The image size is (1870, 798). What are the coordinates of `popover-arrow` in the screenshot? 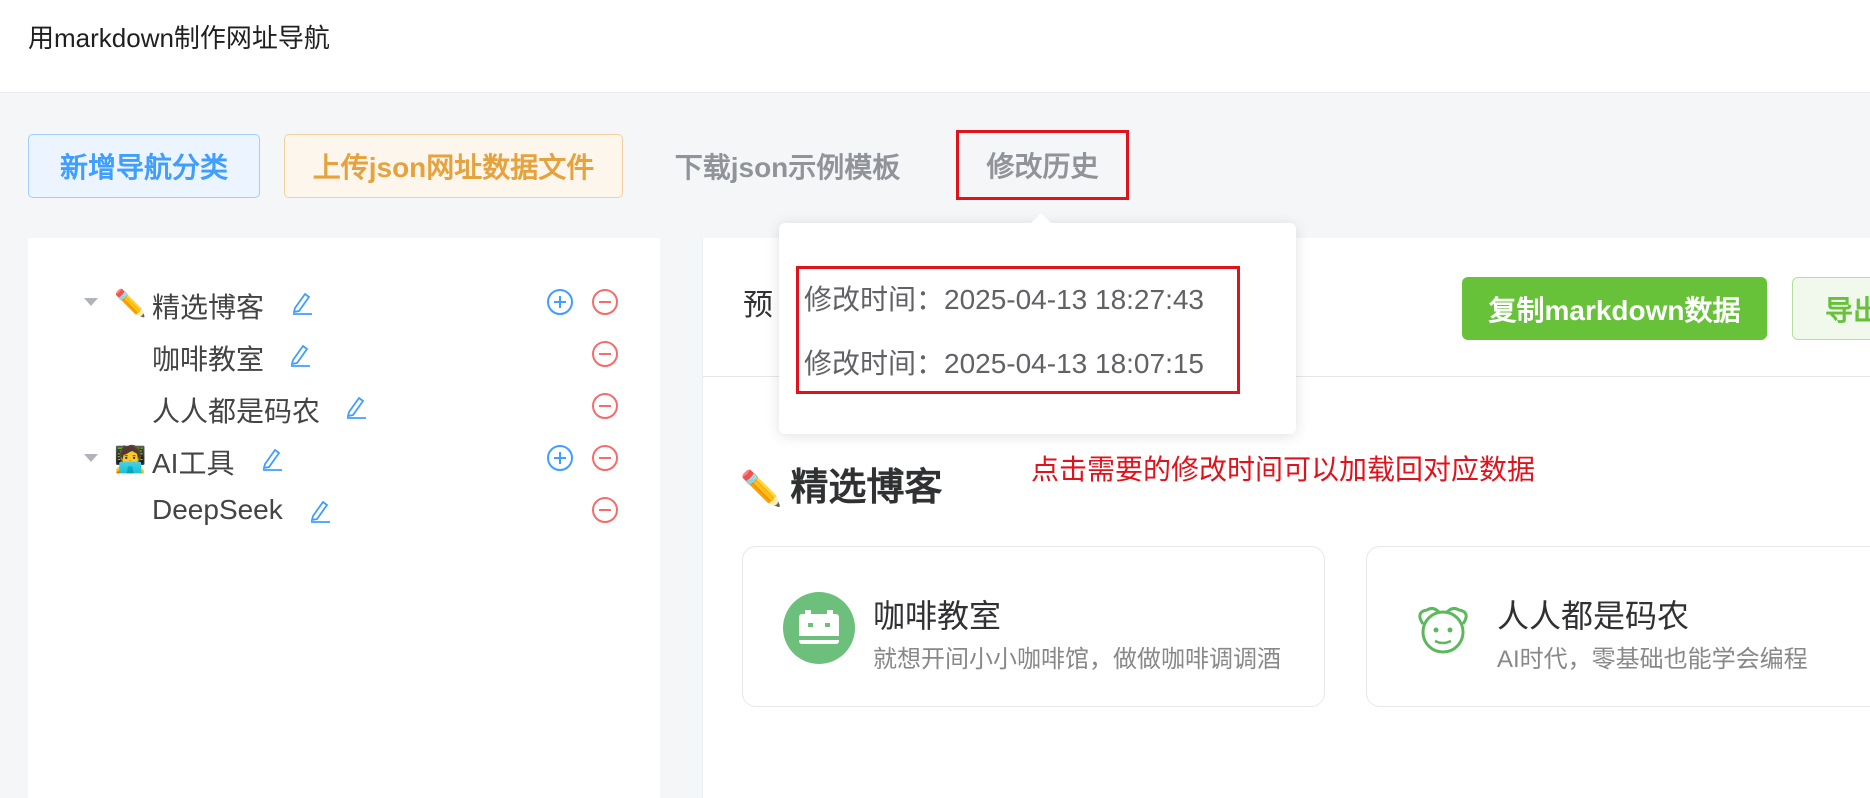 It's located at (1041, 218).